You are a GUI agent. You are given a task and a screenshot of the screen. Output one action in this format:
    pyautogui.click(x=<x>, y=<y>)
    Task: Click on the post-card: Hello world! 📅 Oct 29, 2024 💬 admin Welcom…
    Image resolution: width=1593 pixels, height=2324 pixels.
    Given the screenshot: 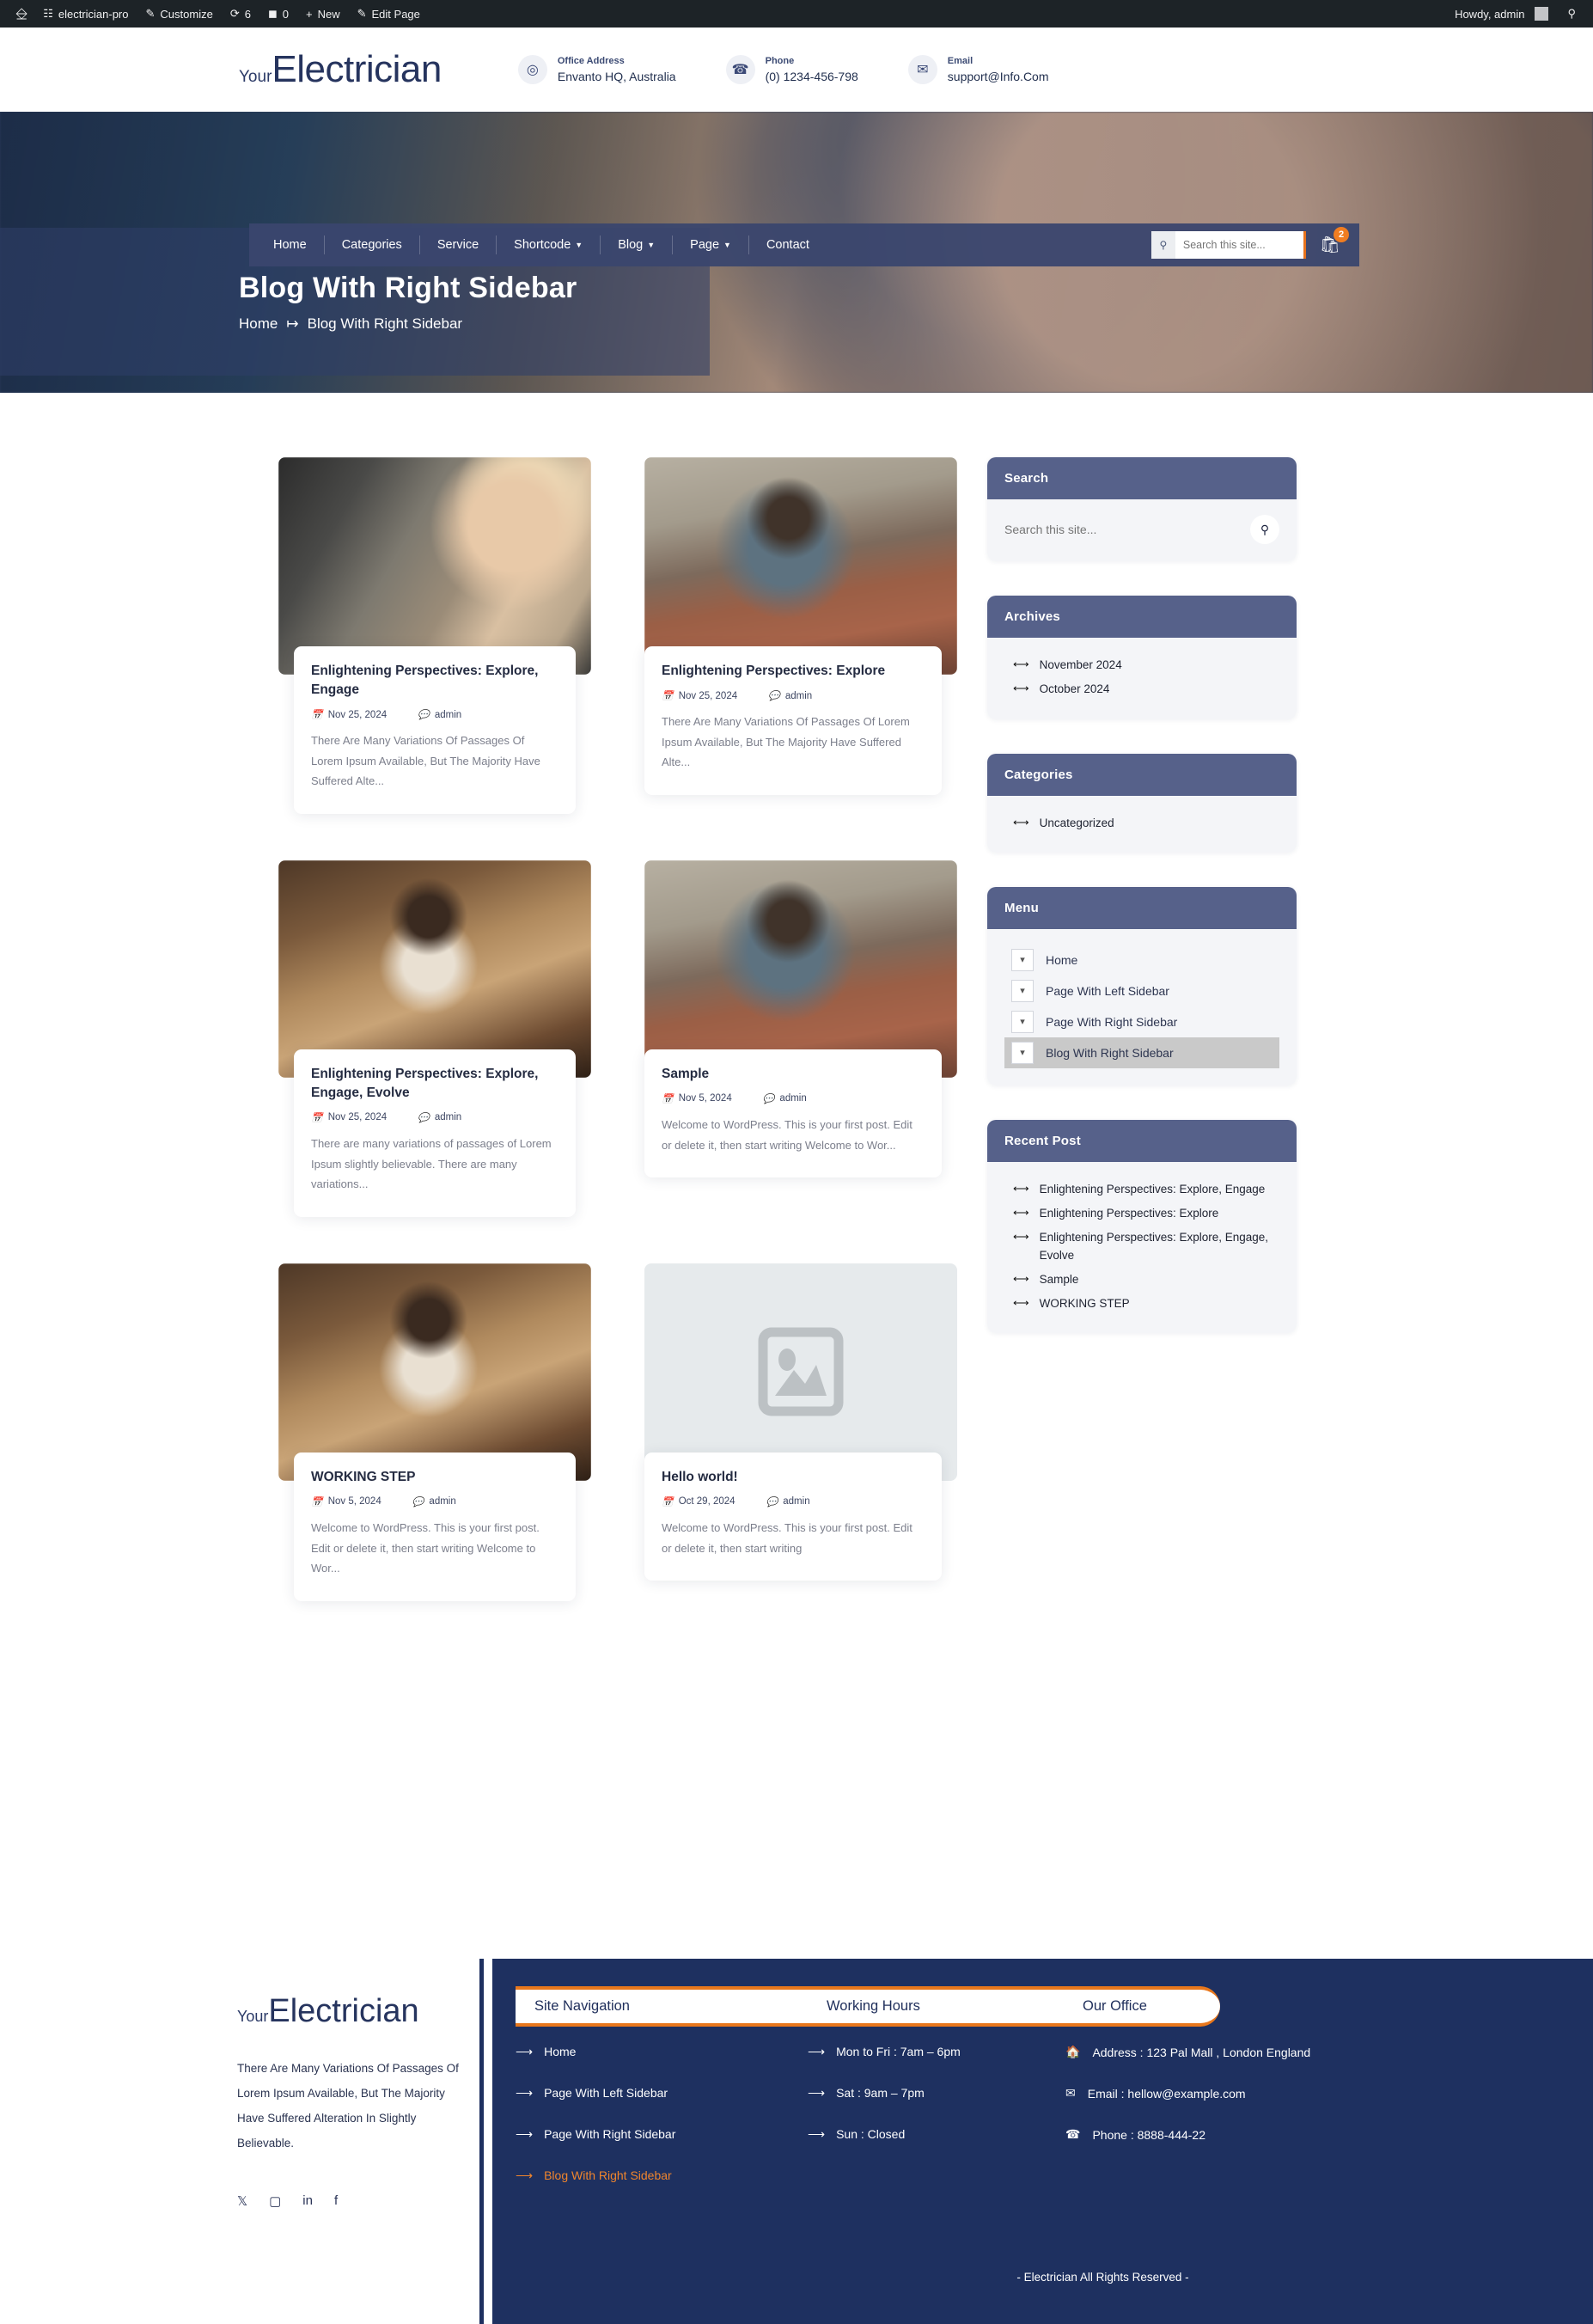 What is the action you would take?
    pyautogui.click(x=800, y=1432)
    